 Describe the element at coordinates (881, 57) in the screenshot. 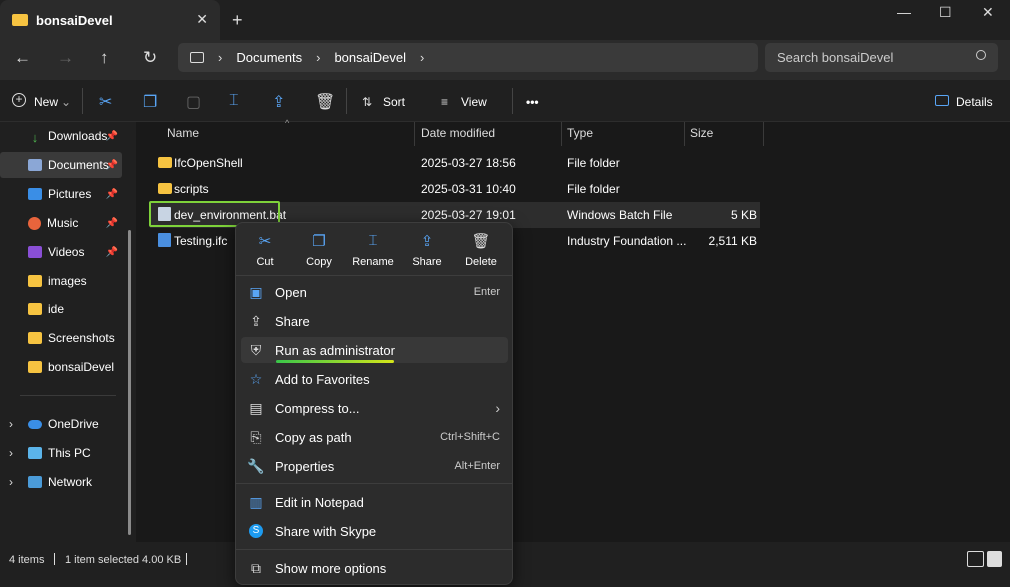

I see `search-input: Search bonsaiDevel` at that location.